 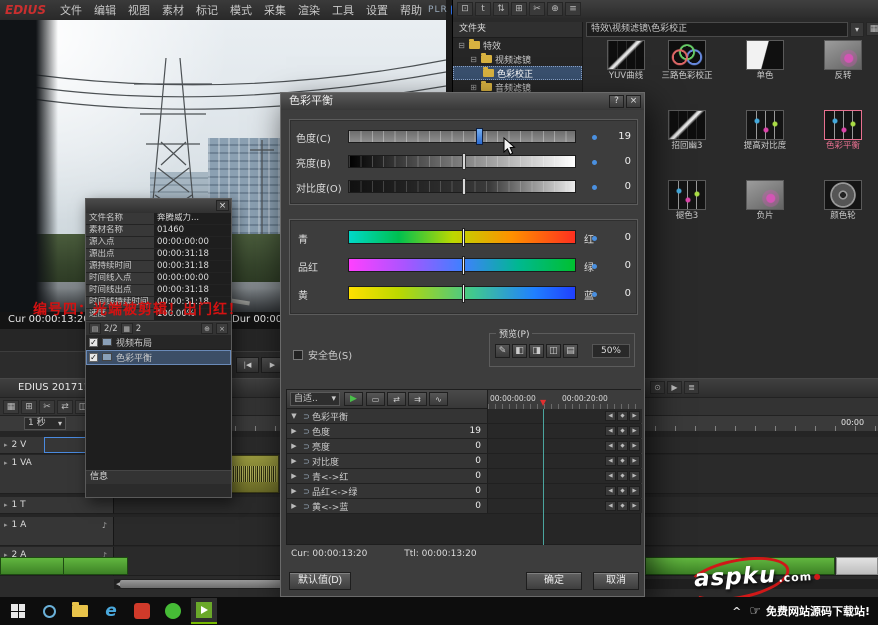 I want to click on keyframe-ruler: 00:00:00:00 00:00:20:00 ▼, so click(x=564, y=399).